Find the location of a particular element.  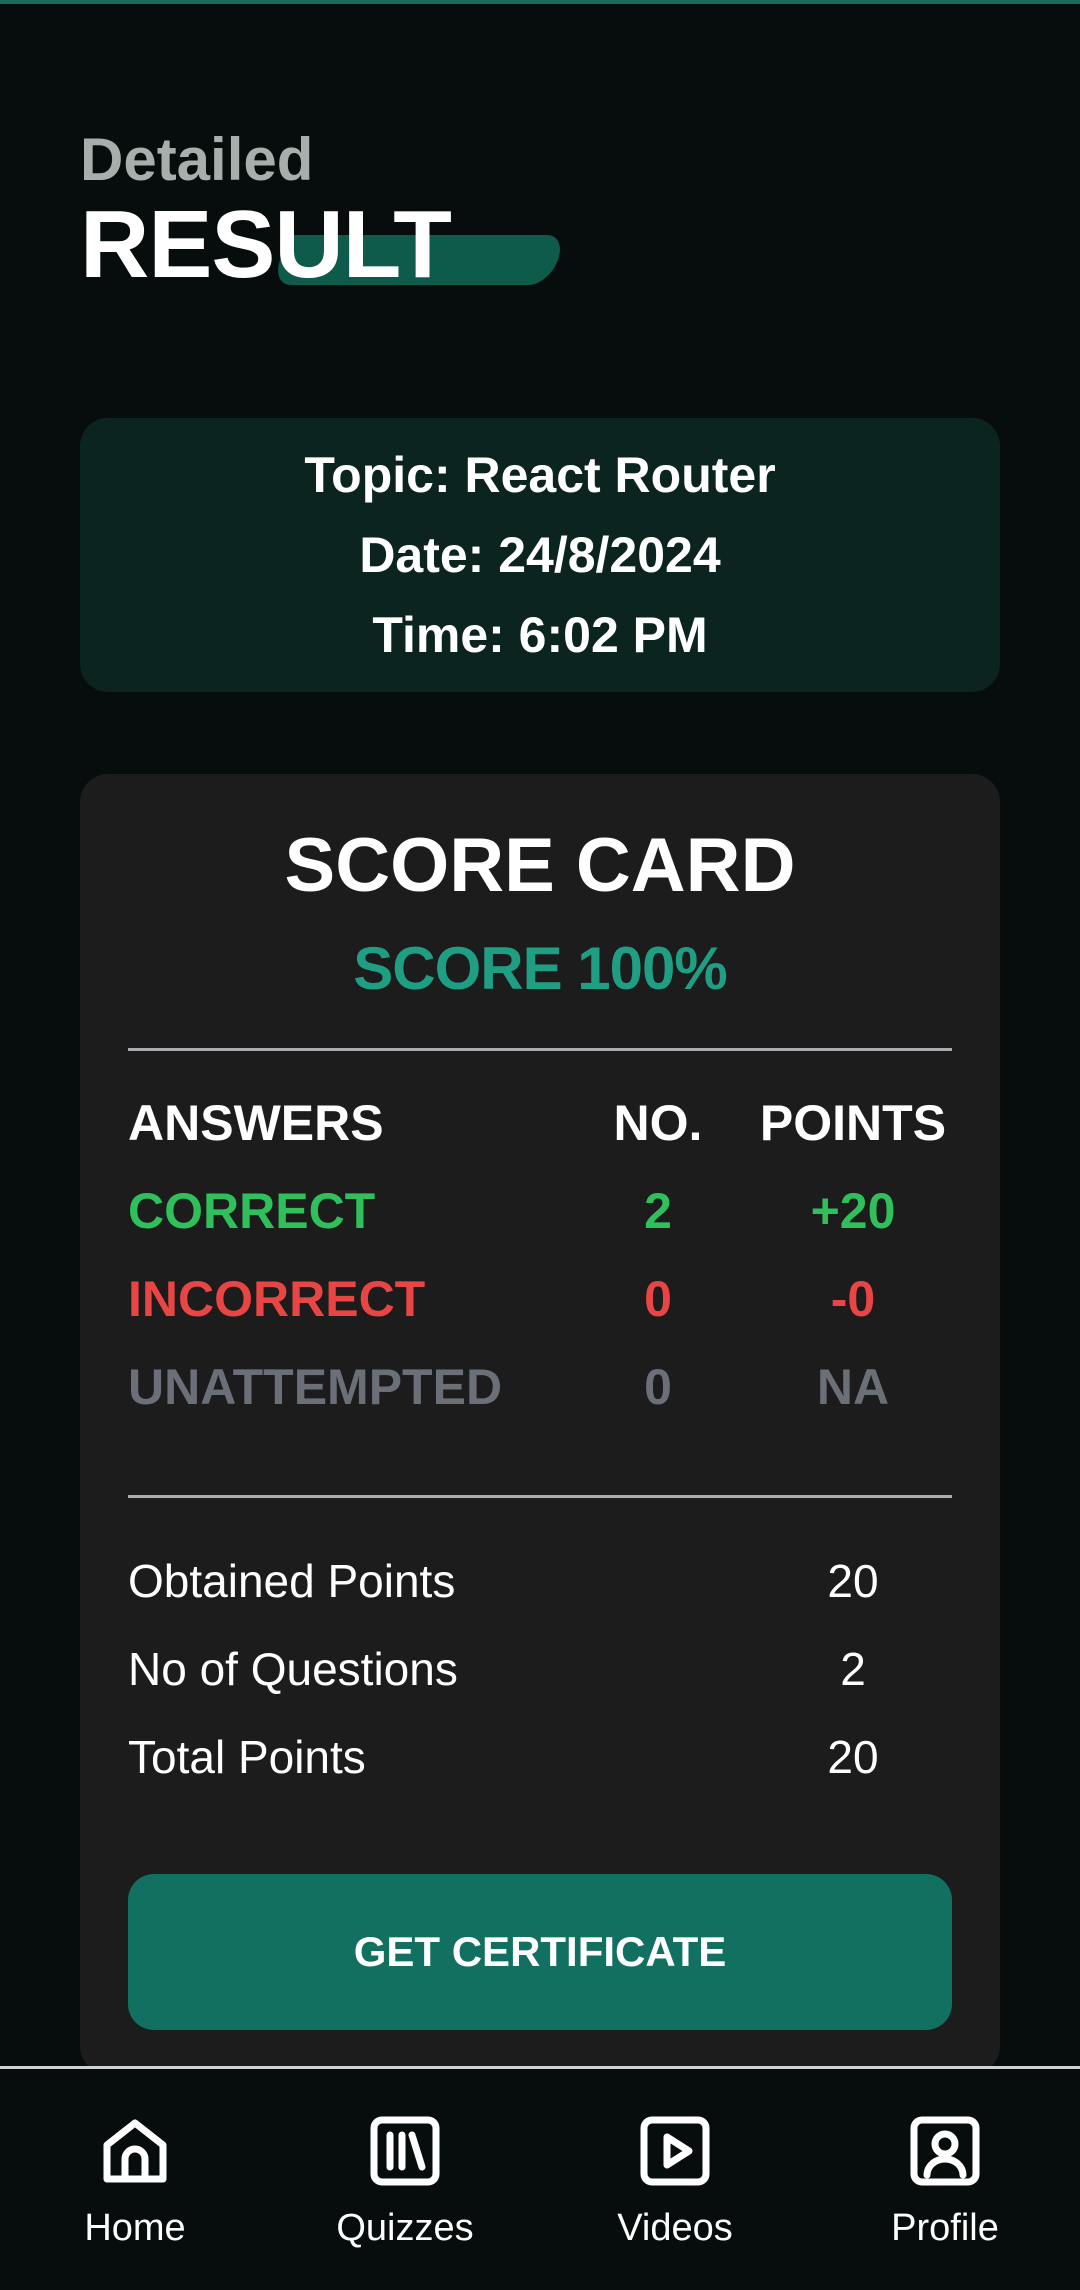

header-eyebrow: Detailed is located at coordinates (197, 159).